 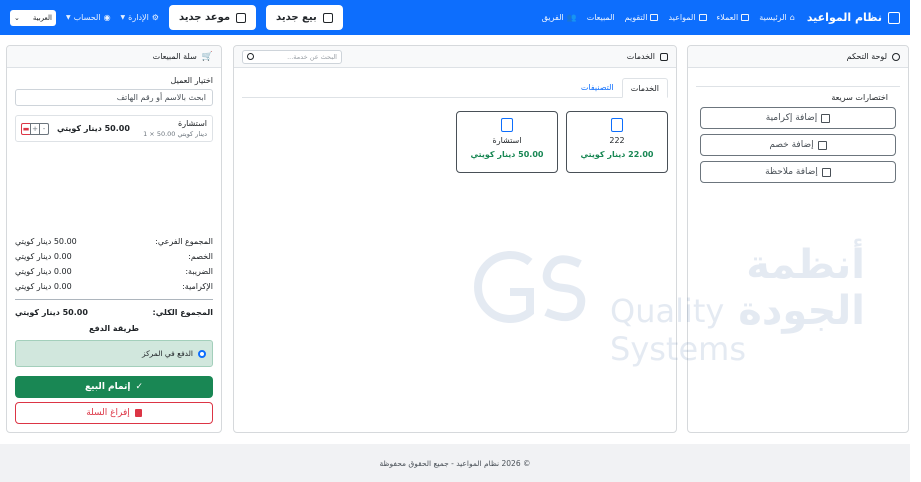 I want to click on quantity-controls: ▬ + -, so click(x=35, y=128).